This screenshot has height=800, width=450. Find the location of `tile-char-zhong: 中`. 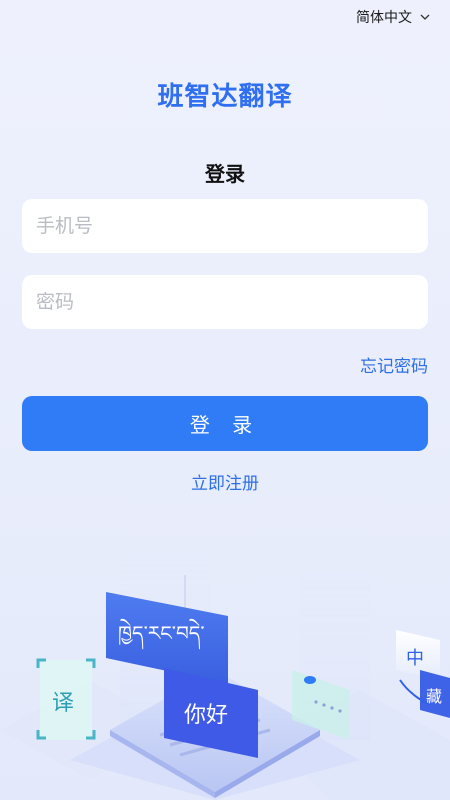

tile-char-zhong: 中 is located at coordinates (415, 658).